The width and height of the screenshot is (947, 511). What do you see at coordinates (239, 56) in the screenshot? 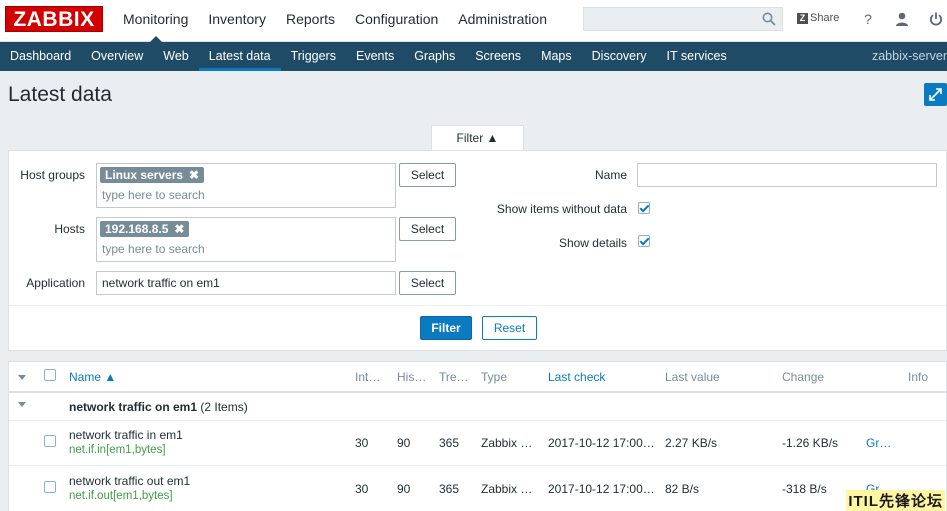
I see `subnav-latest-data: Latest data` at bounding box center [239, 56].